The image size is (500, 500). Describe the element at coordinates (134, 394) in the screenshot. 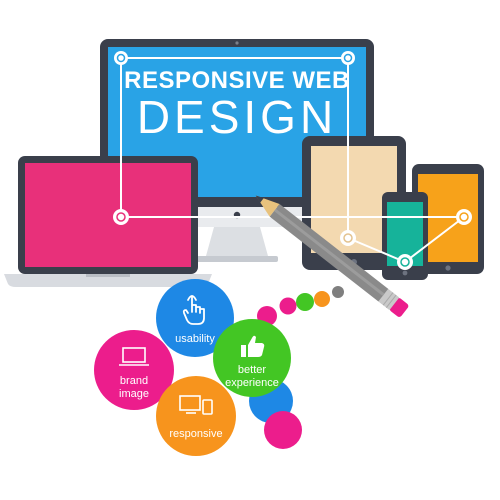

I see `brand-image-label-line2: image` at that location.